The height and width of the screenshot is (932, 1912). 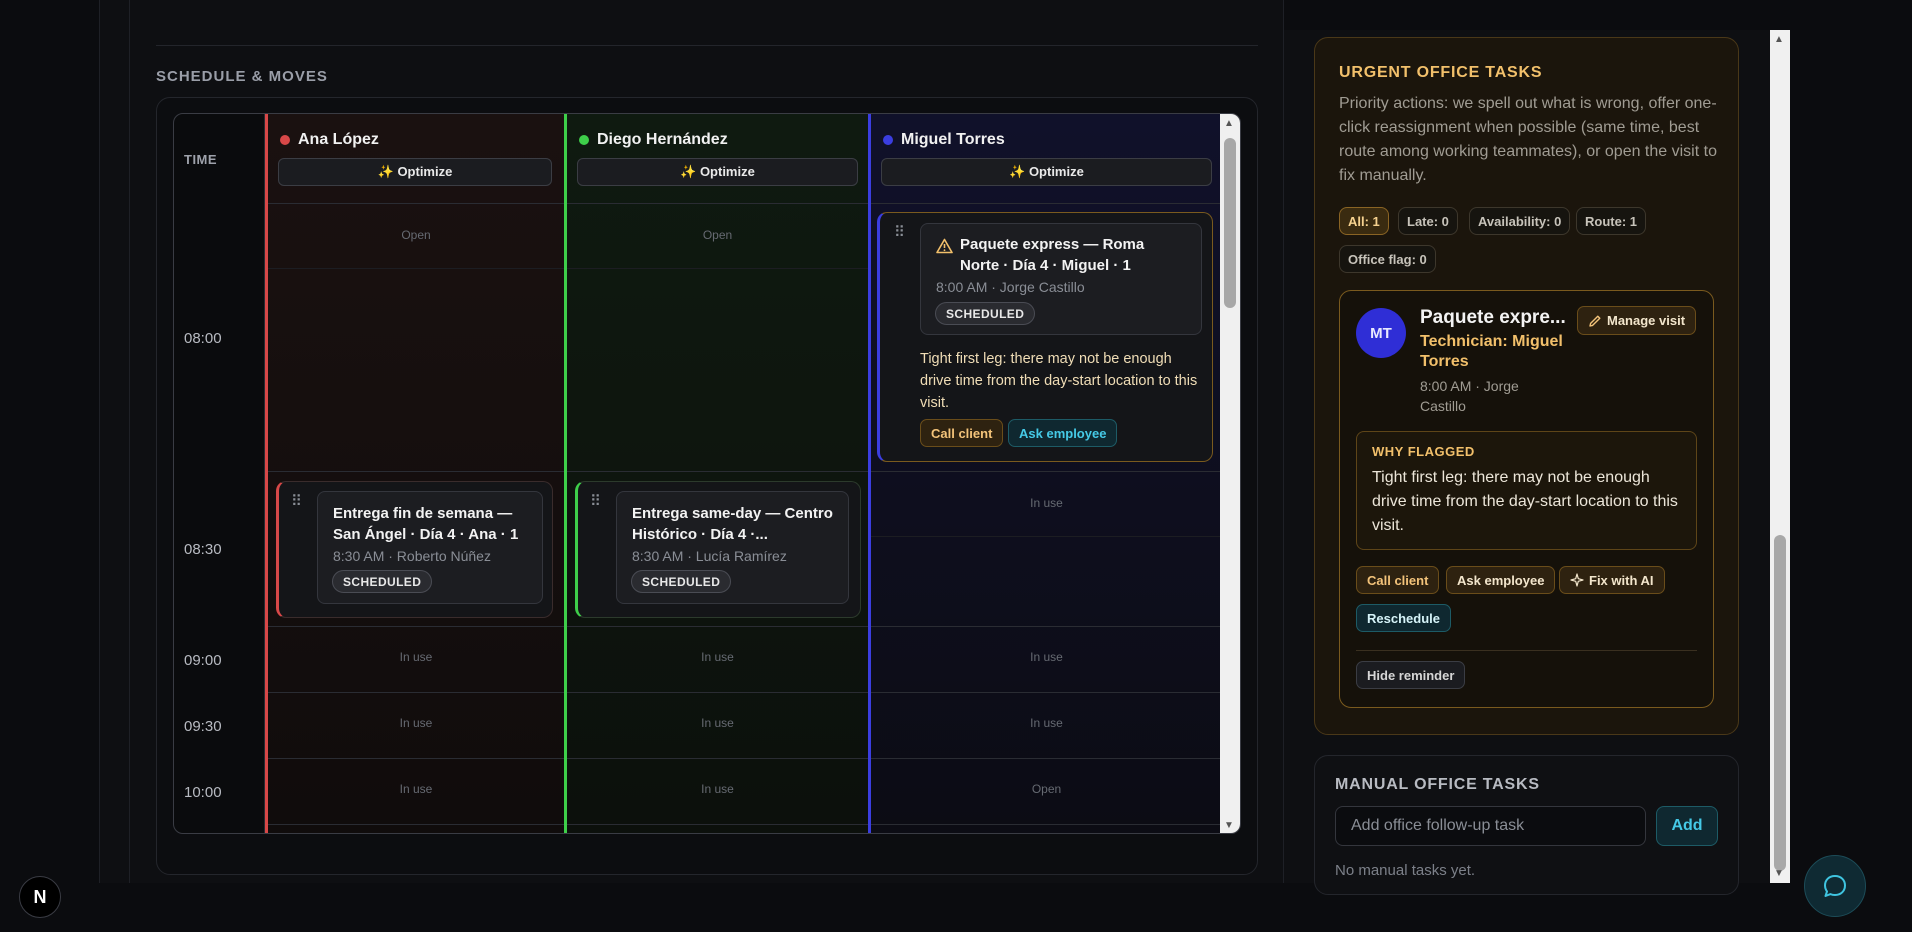 What do you see at coordinates (1364, 221) in the screenshot?
I see `filter-all: All: 1` at bounding box center [1364, 221].